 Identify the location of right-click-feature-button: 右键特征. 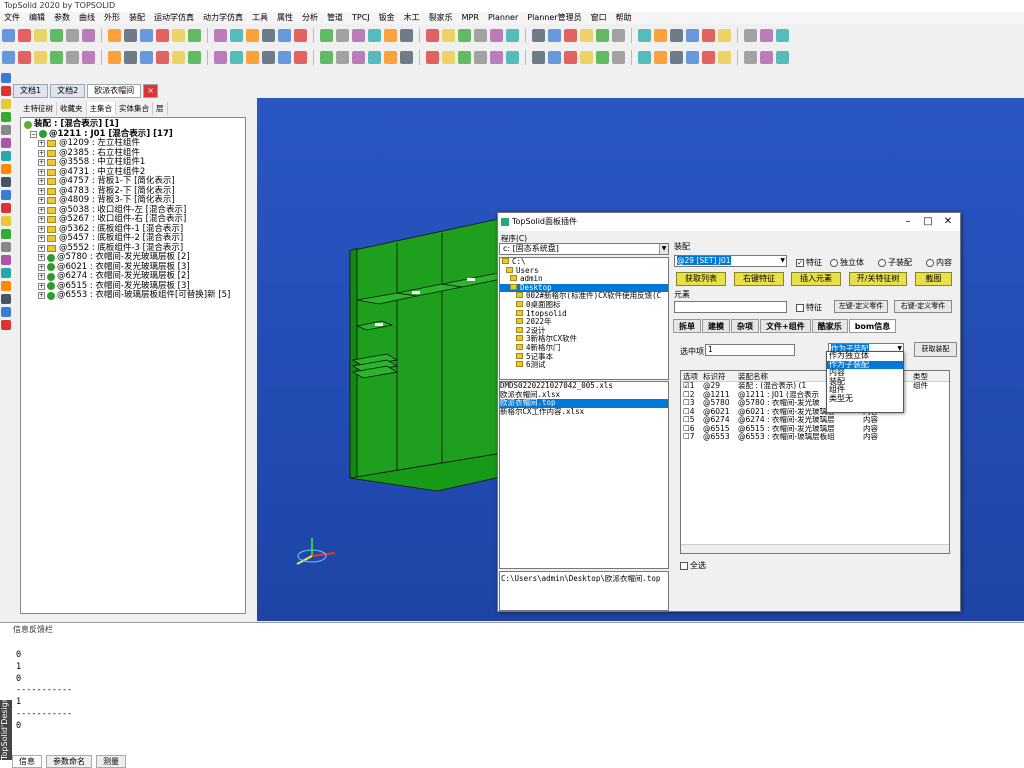
(759, 279).